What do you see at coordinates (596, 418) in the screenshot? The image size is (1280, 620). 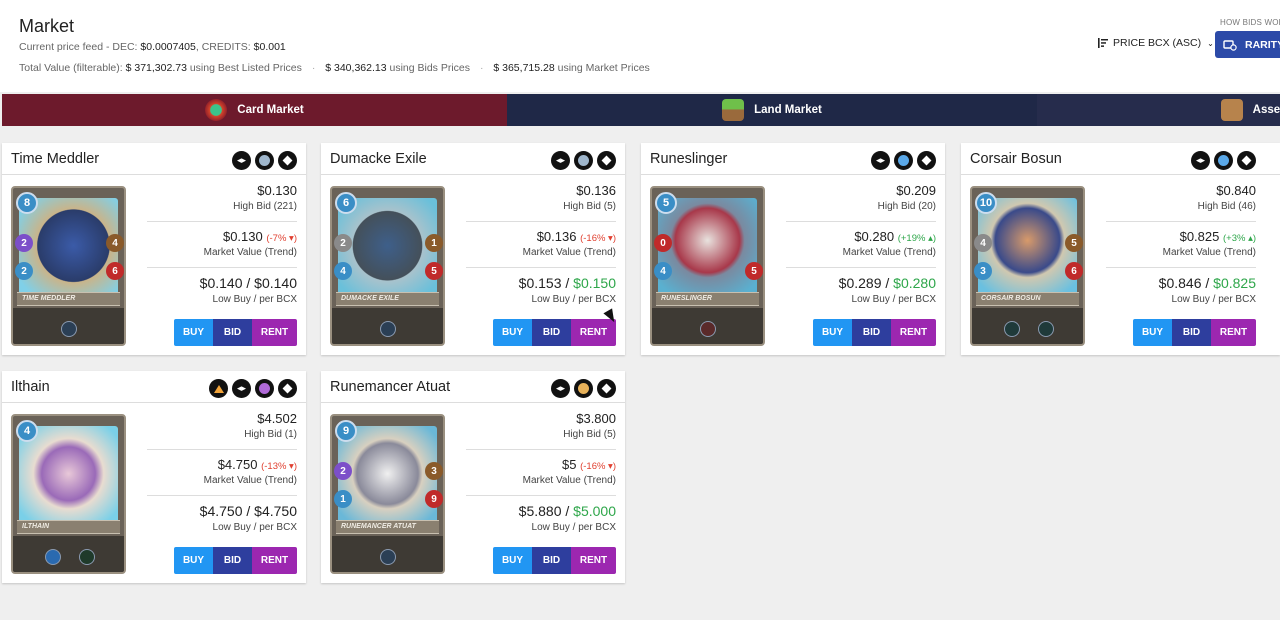 I see `listed-price: $3.800` at bounding box center [596, 418].